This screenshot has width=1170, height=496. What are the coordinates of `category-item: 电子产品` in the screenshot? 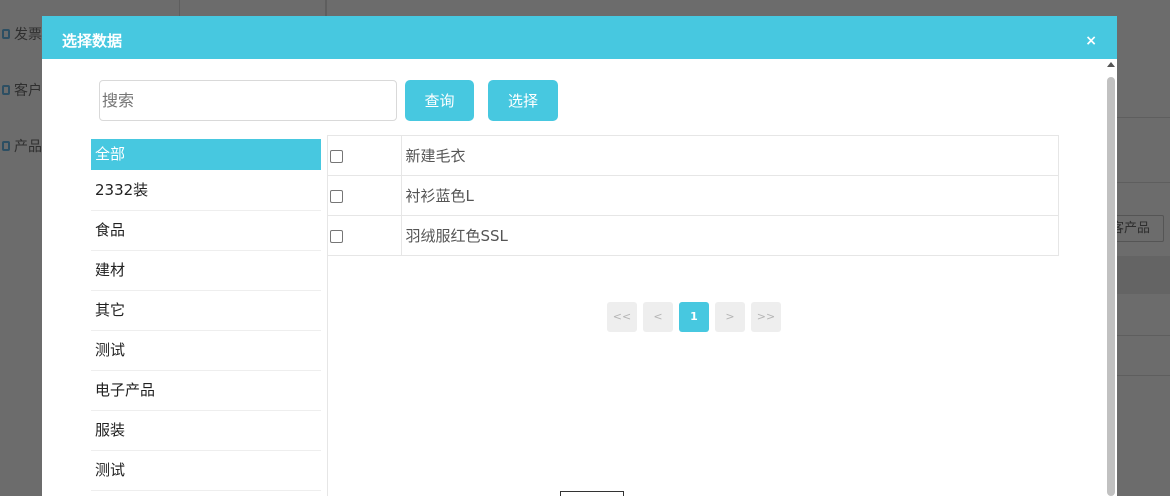 It's located at (206, 391).